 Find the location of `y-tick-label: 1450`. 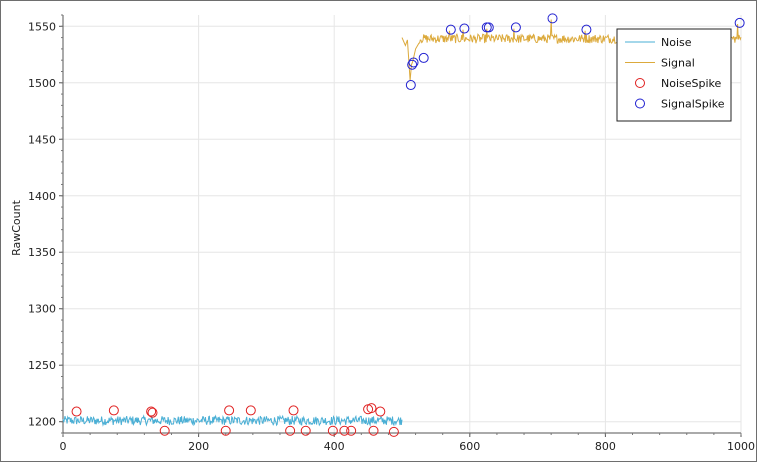

y-tick-label: 1450 is located at coordinates (42, 139).